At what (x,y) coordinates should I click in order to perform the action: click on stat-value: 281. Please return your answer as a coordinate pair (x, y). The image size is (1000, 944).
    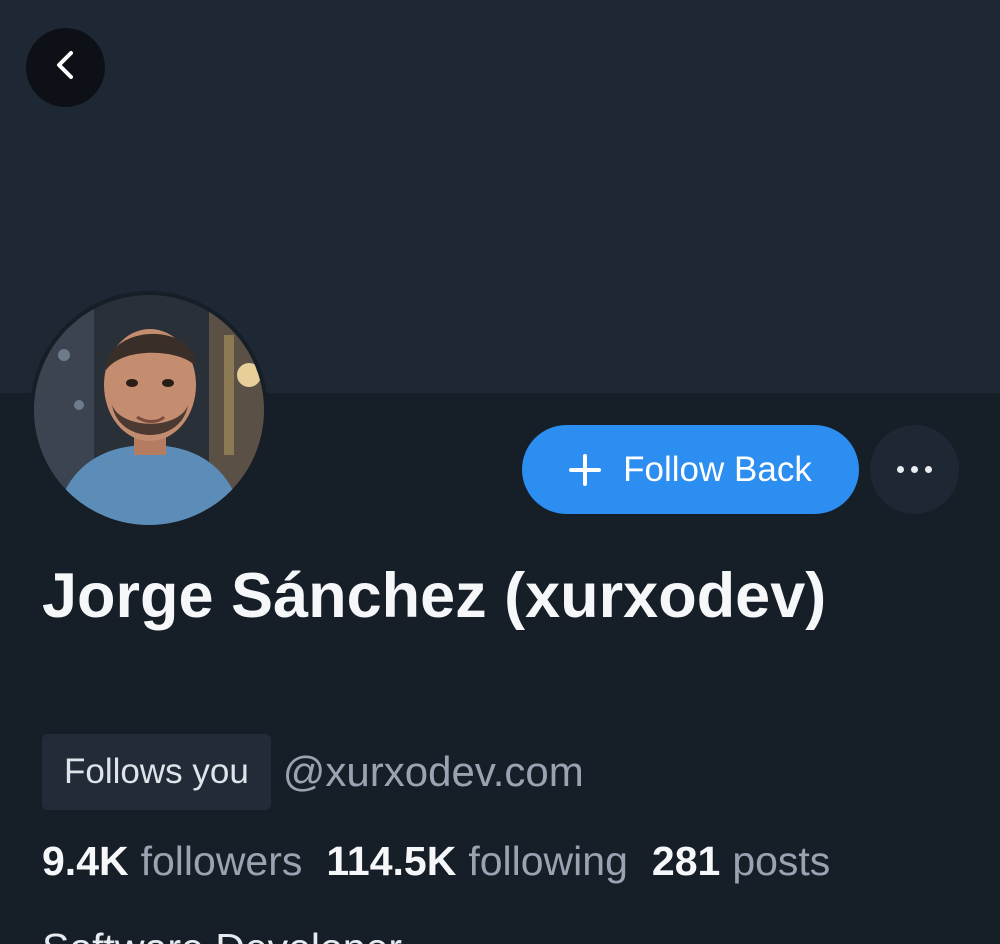
    Looking at the image, I should click on (686, 861).